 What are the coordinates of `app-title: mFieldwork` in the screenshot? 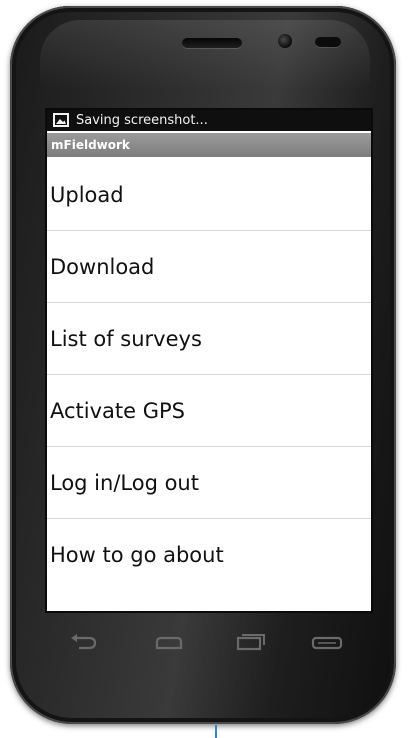 It's located at (90, 145).